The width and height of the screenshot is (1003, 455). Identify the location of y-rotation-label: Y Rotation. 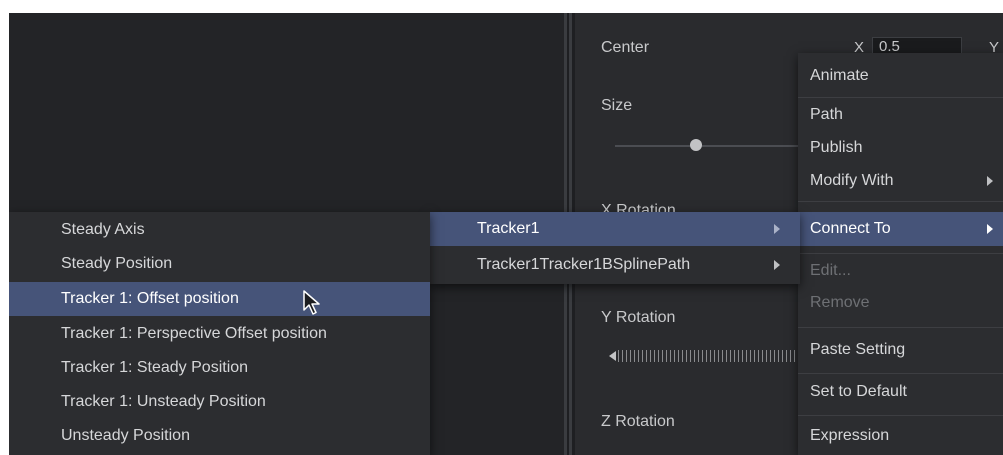
(638, 317).